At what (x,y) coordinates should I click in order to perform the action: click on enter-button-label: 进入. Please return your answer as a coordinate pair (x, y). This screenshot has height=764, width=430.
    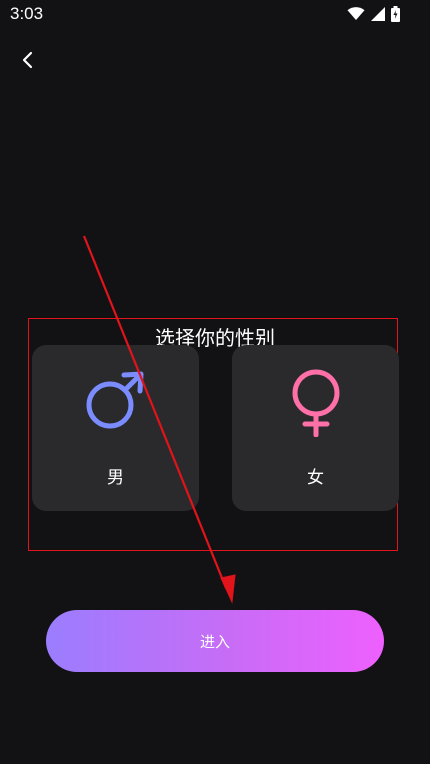
    Looking at the image, I should click on (214, 641).